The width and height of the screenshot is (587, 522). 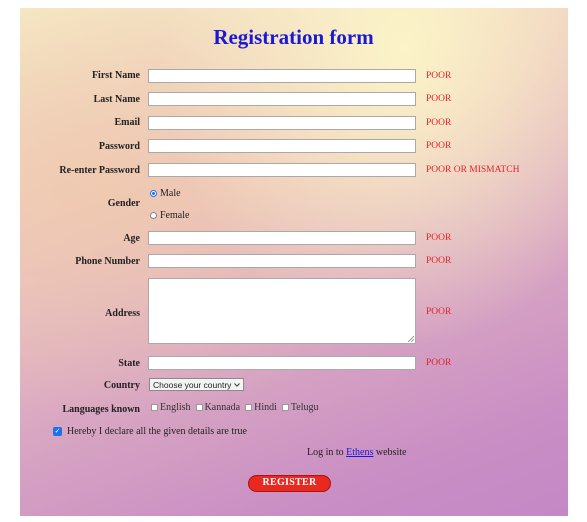 I want to click on reenter-password-status: POOR OR MISMATCH, so click(x=473, y=170).